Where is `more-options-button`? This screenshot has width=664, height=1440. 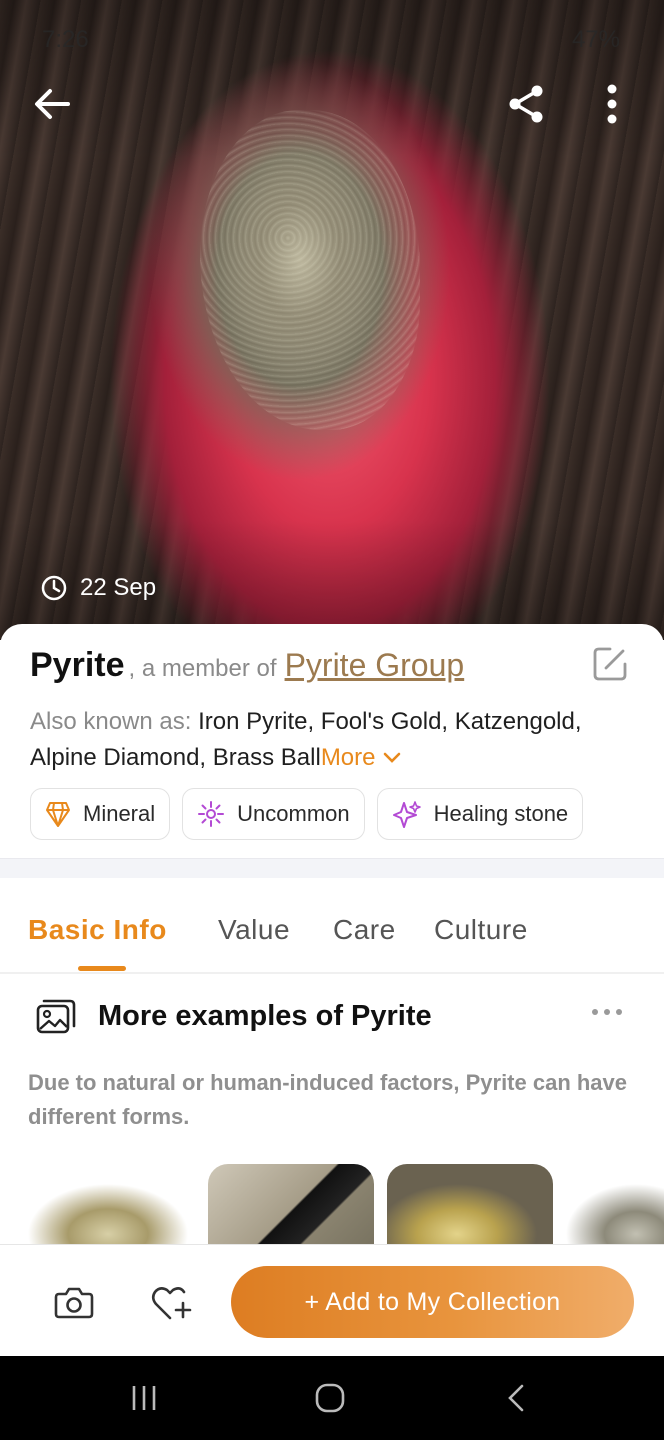 more-options-button is located at coordinates (612, 104).